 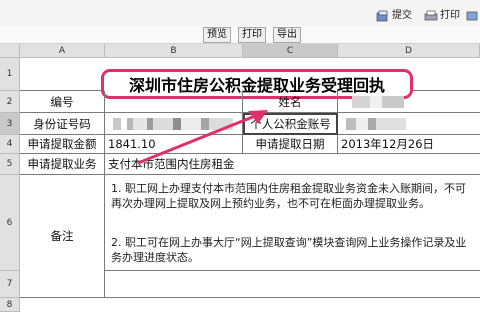 I want to click on redacted-name, so click(x=378, y=102).